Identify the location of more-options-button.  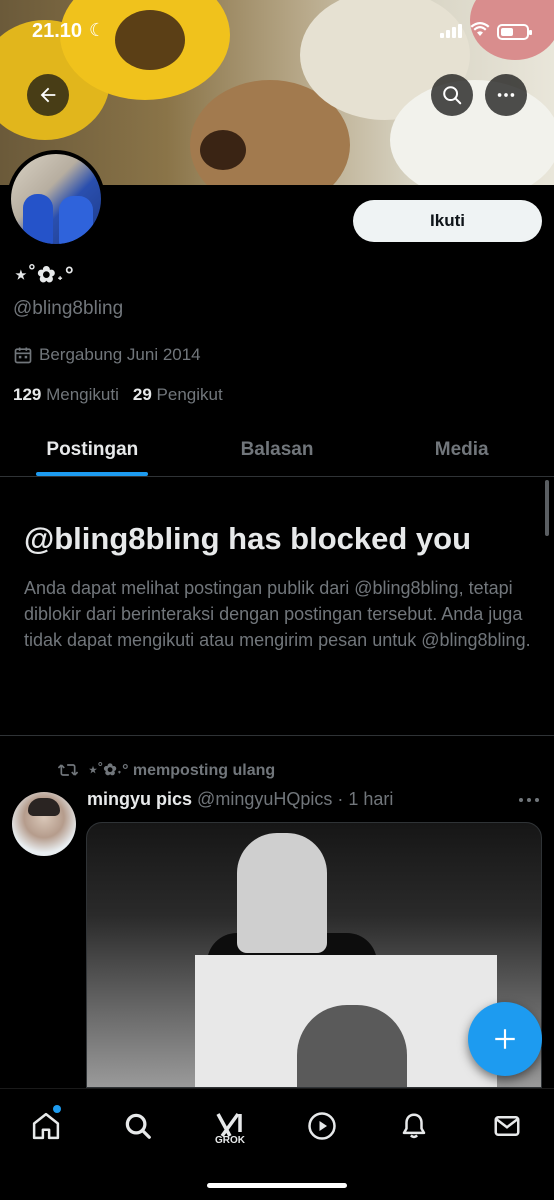
(506, 95).